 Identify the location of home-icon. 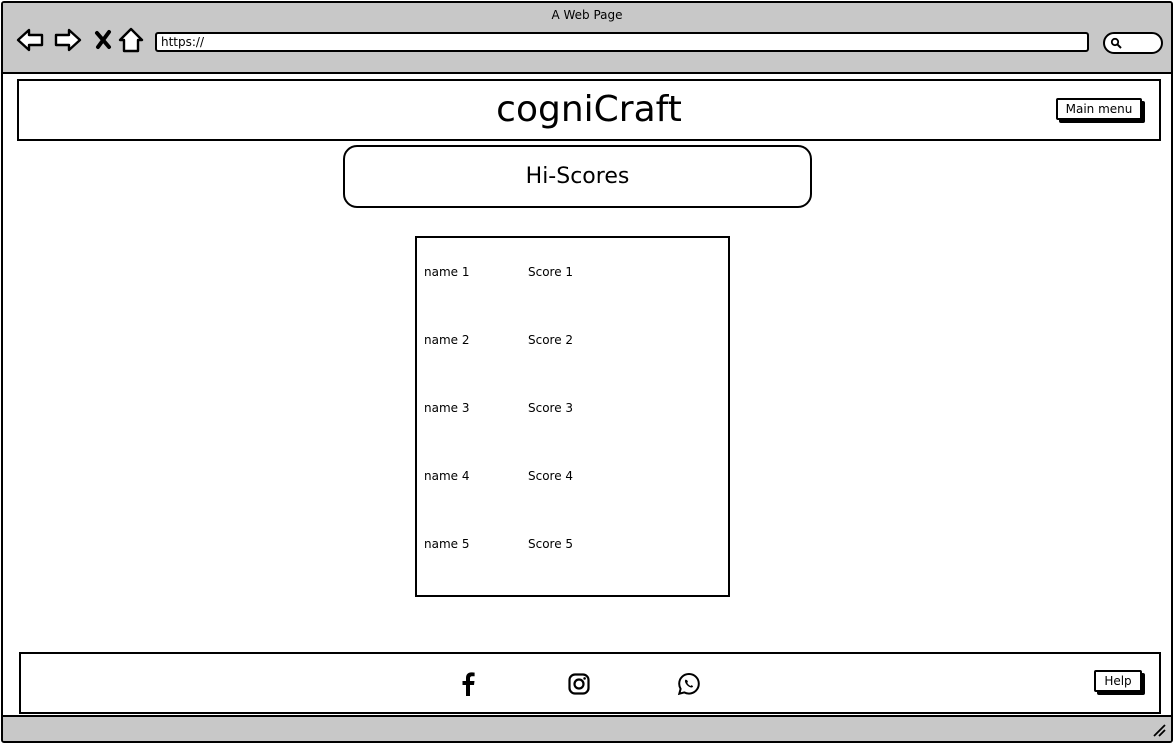
(131, 40).